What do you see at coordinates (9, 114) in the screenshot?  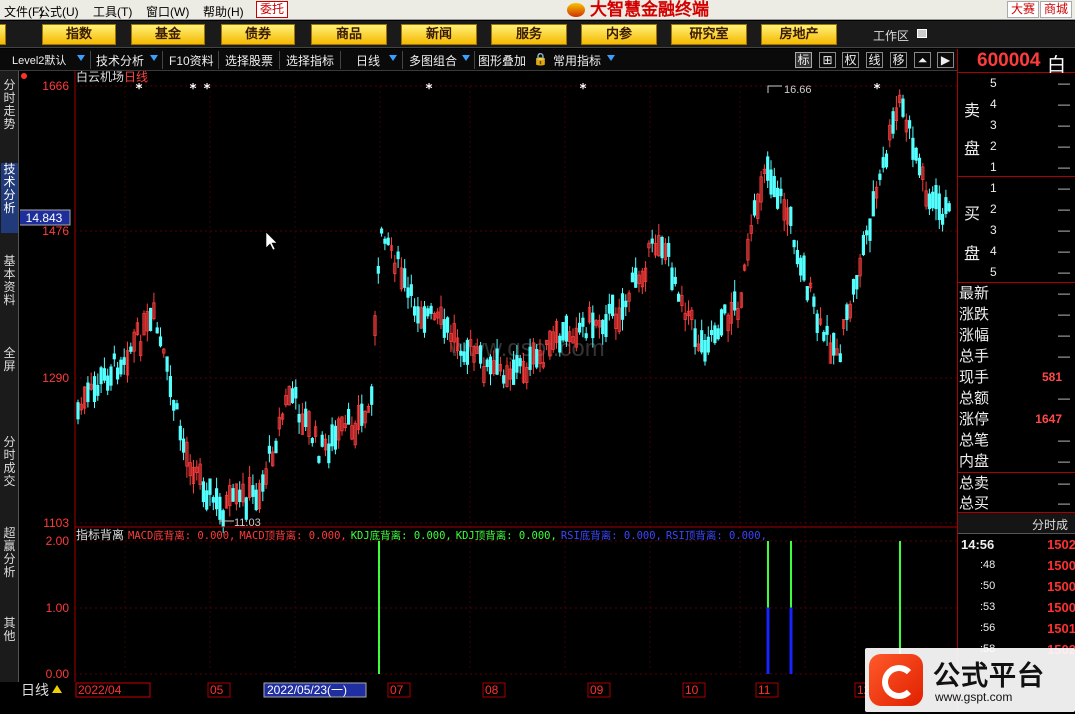 I see `tab-intraday: 分时走势` at bounding box center [9, 114].